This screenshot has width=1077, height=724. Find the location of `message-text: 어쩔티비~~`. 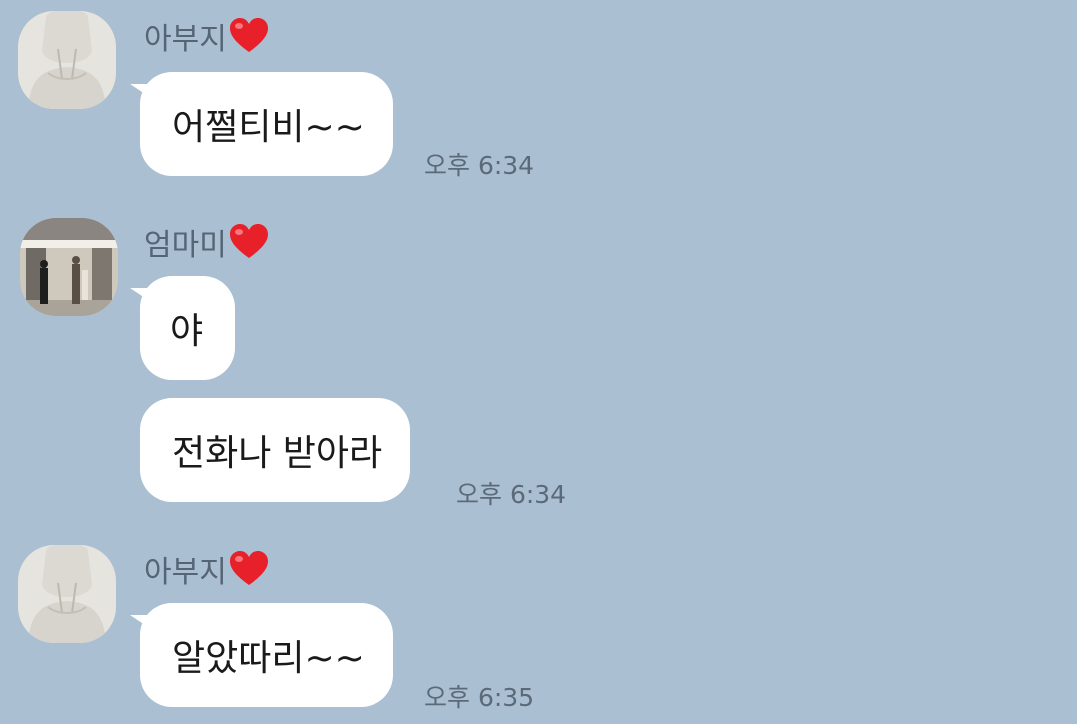

message-text: 어쩔티비~~ is located at coordinates (268, 127).